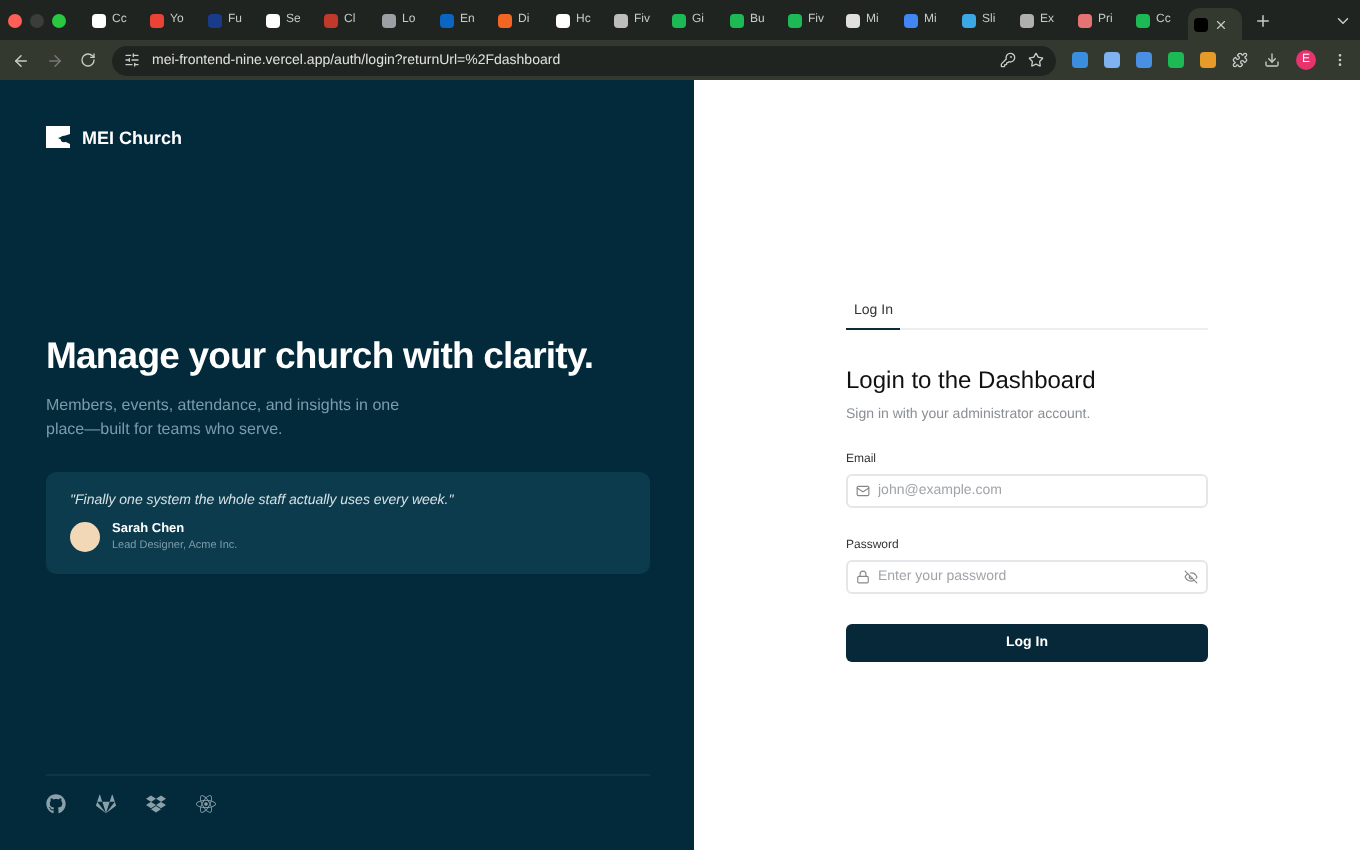  I want to click on close-icon, so click(1221, 24).